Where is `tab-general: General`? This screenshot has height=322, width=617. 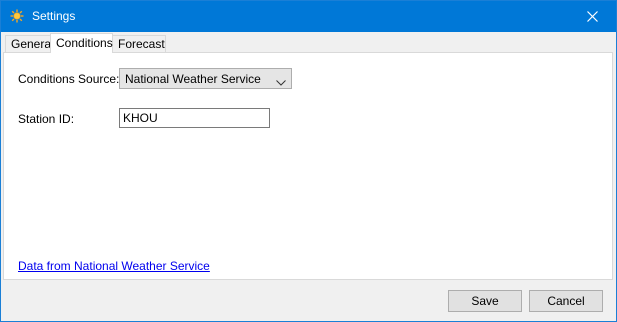 tab-general: General is located at coordinates (29, 43).